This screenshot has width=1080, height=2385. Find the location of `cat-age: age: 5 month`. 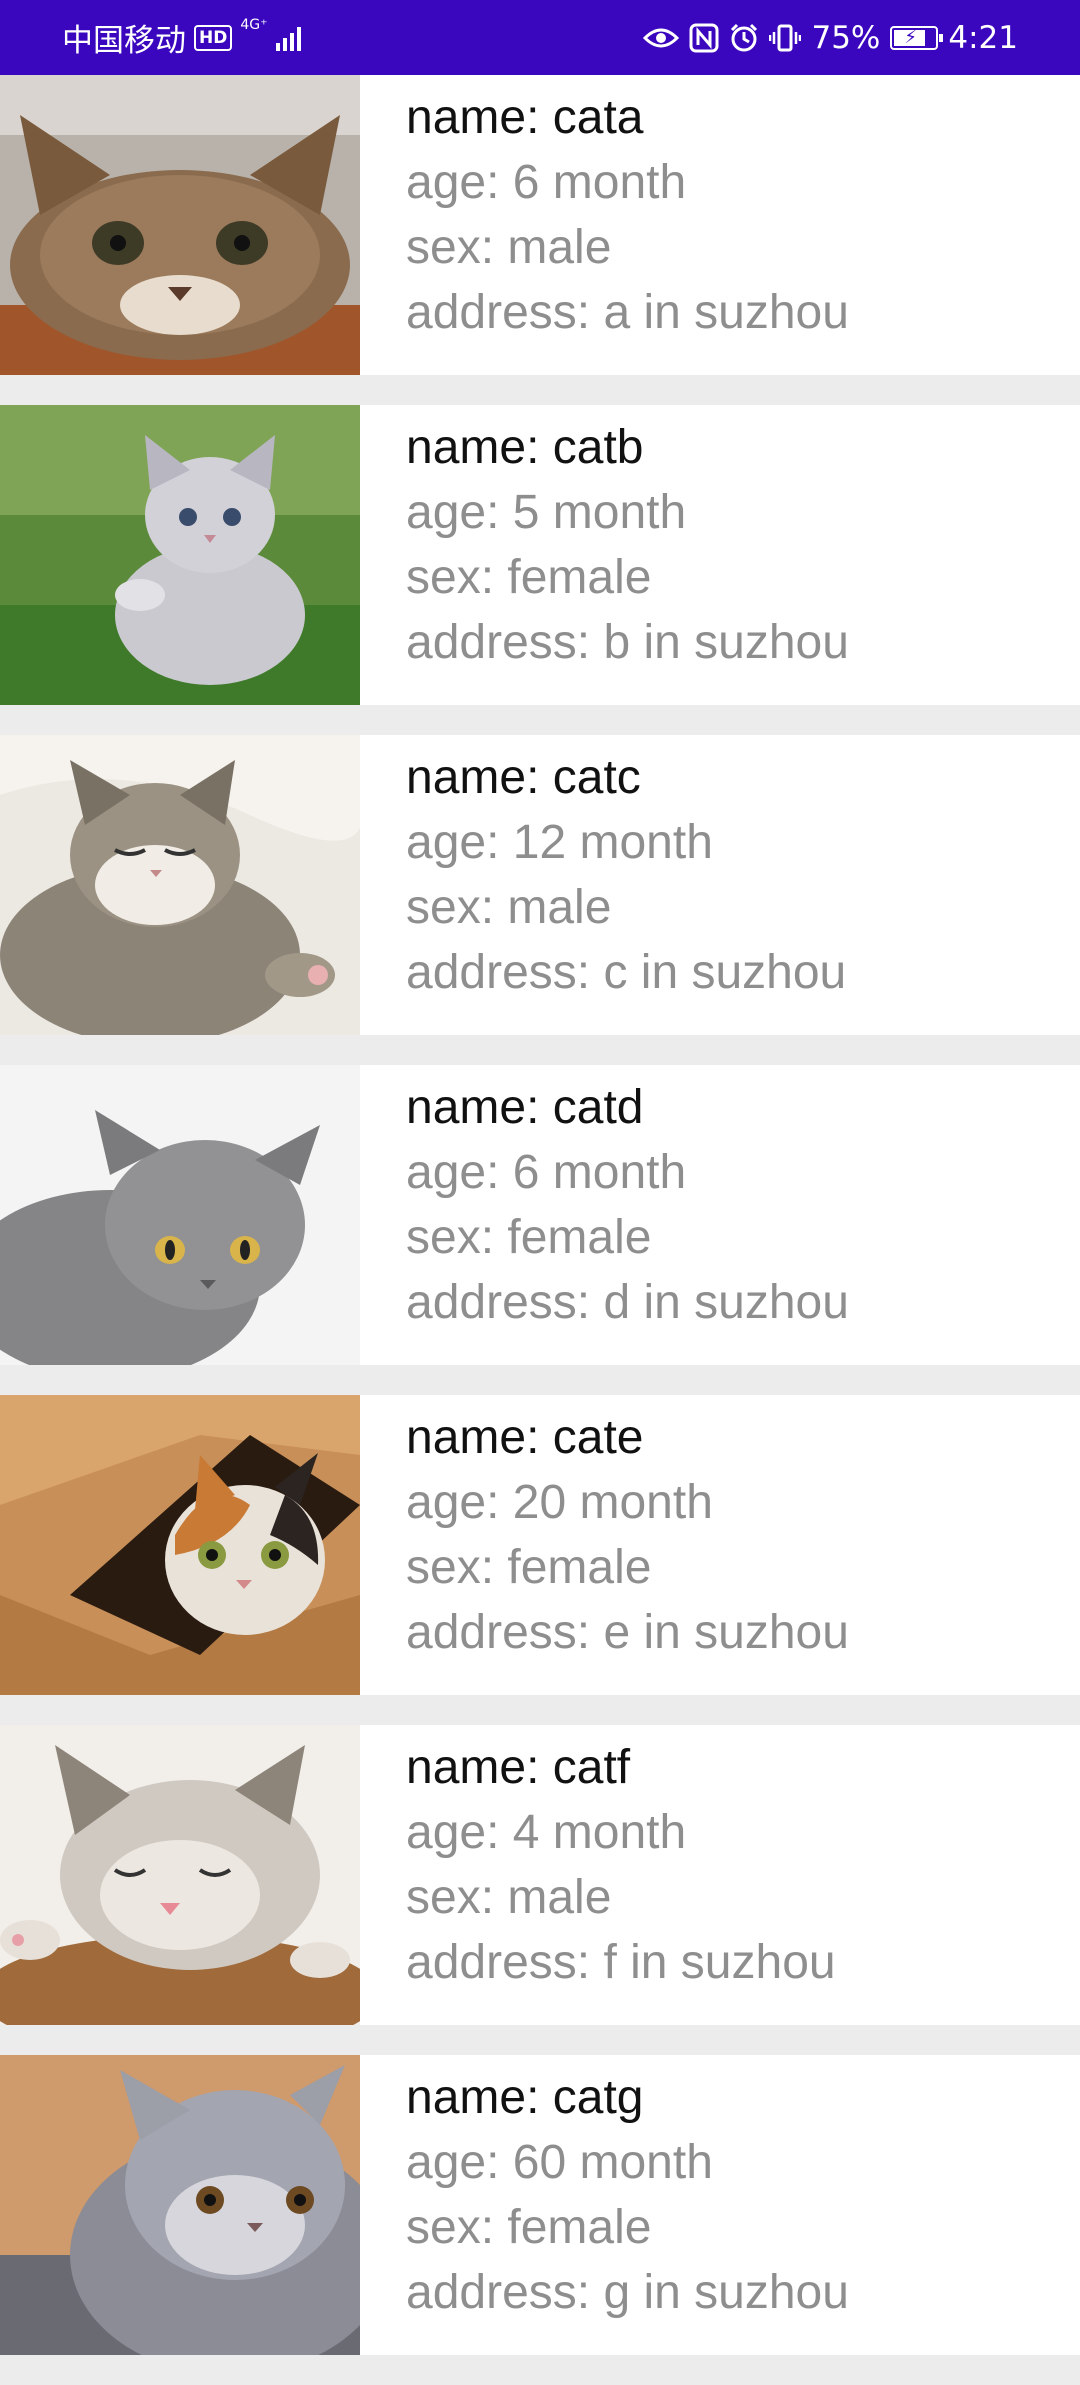

cat-age: age: 5 month is located at coordinates (546, 512).